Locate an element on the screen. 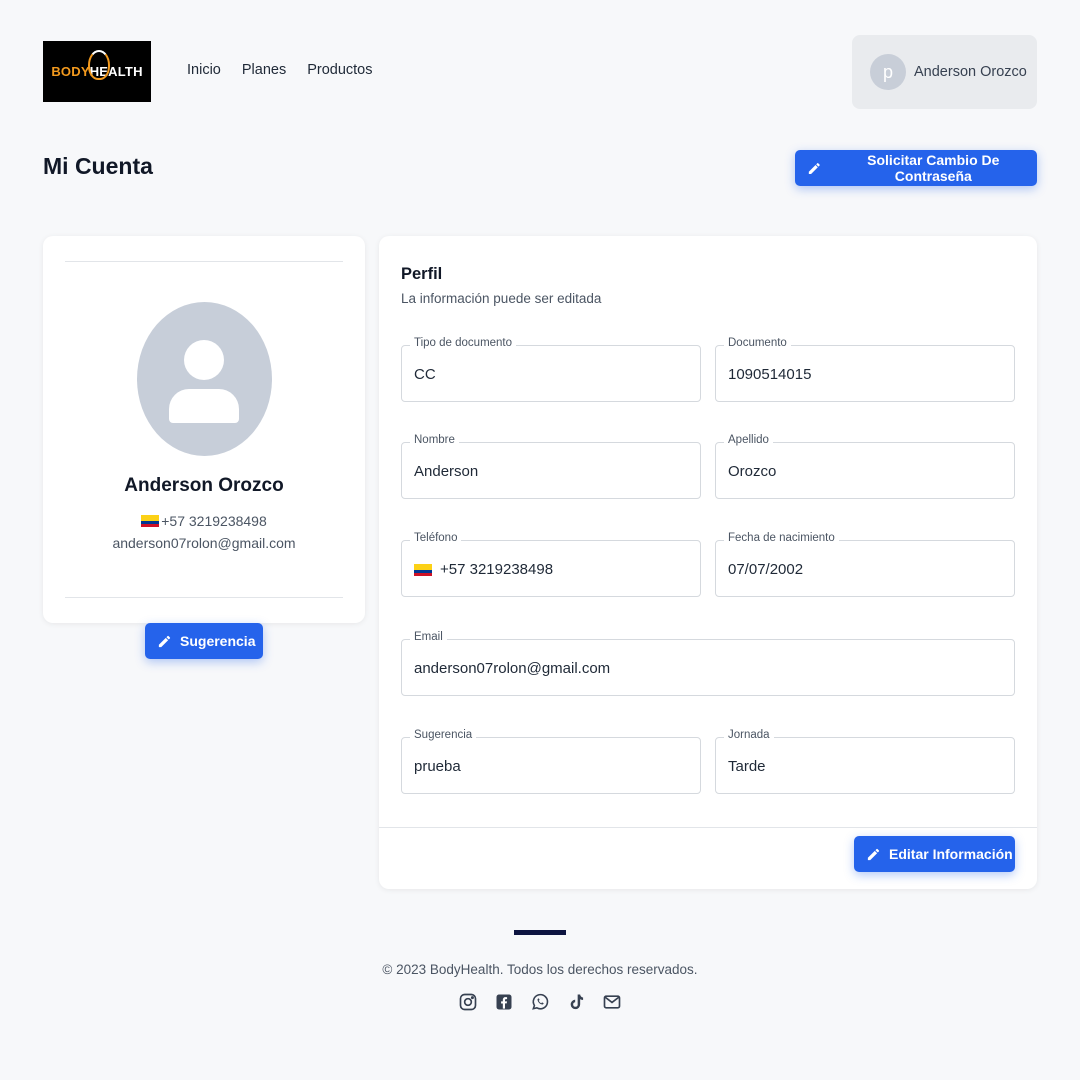 The height and width of the screenshot is (1080, 1080). field-value: Anderson is located at coordinates (446, 471).